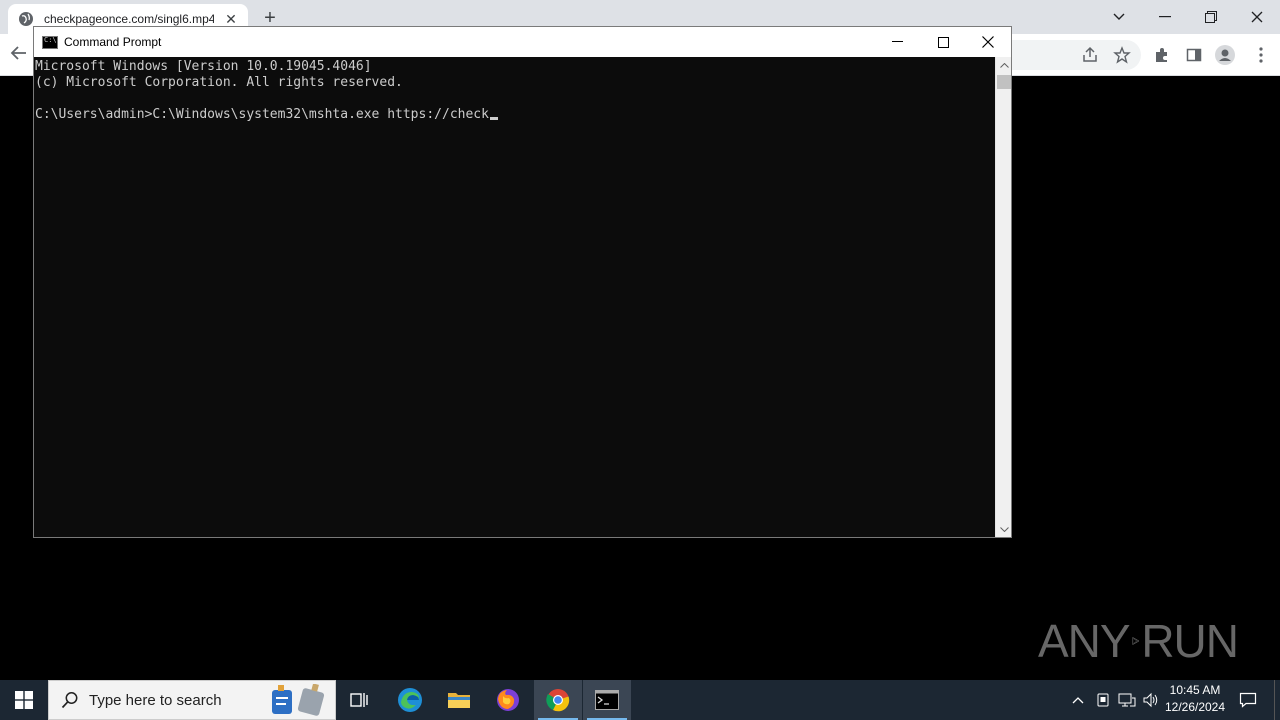  I want to click on folder-icon, so click(459, 700).